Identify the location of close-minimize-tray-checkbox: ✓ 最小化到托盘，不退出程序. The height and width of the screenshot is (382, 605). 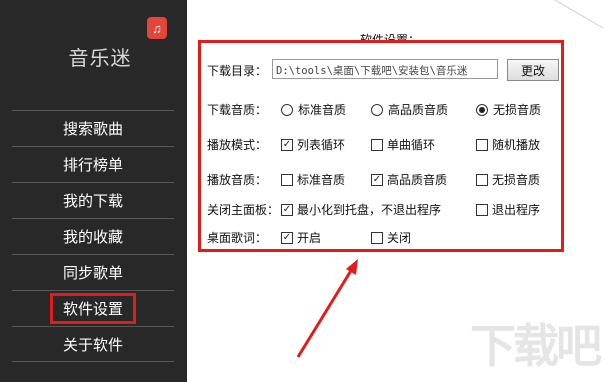
(361, 209).